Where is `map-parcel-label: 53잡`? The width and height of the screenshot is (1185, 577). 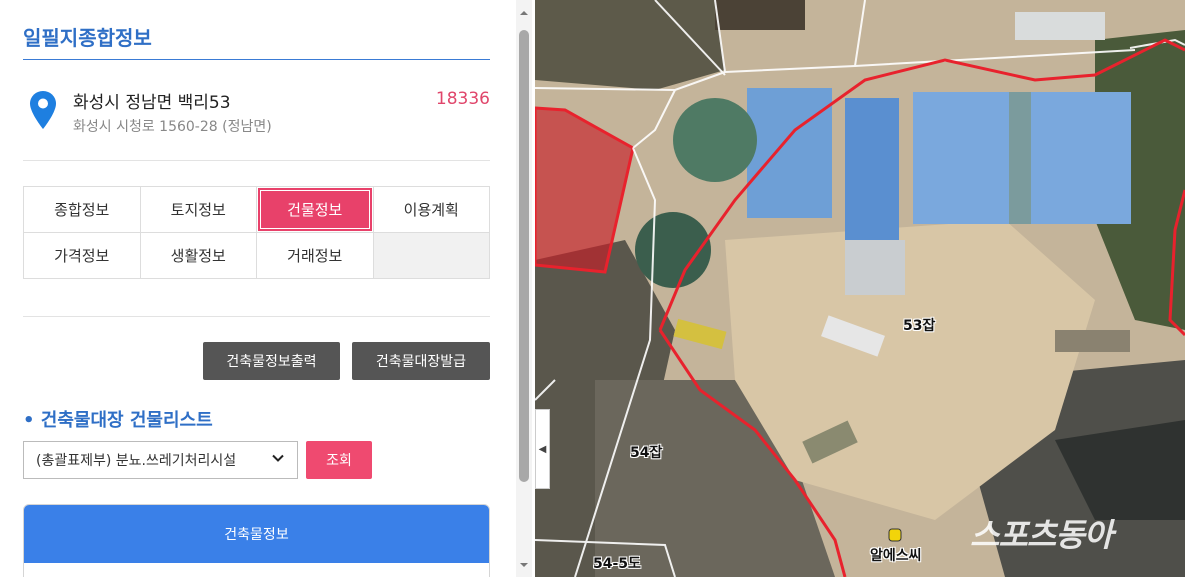 map-parcel-label: 53잡 is located at coordinates (919, 326).